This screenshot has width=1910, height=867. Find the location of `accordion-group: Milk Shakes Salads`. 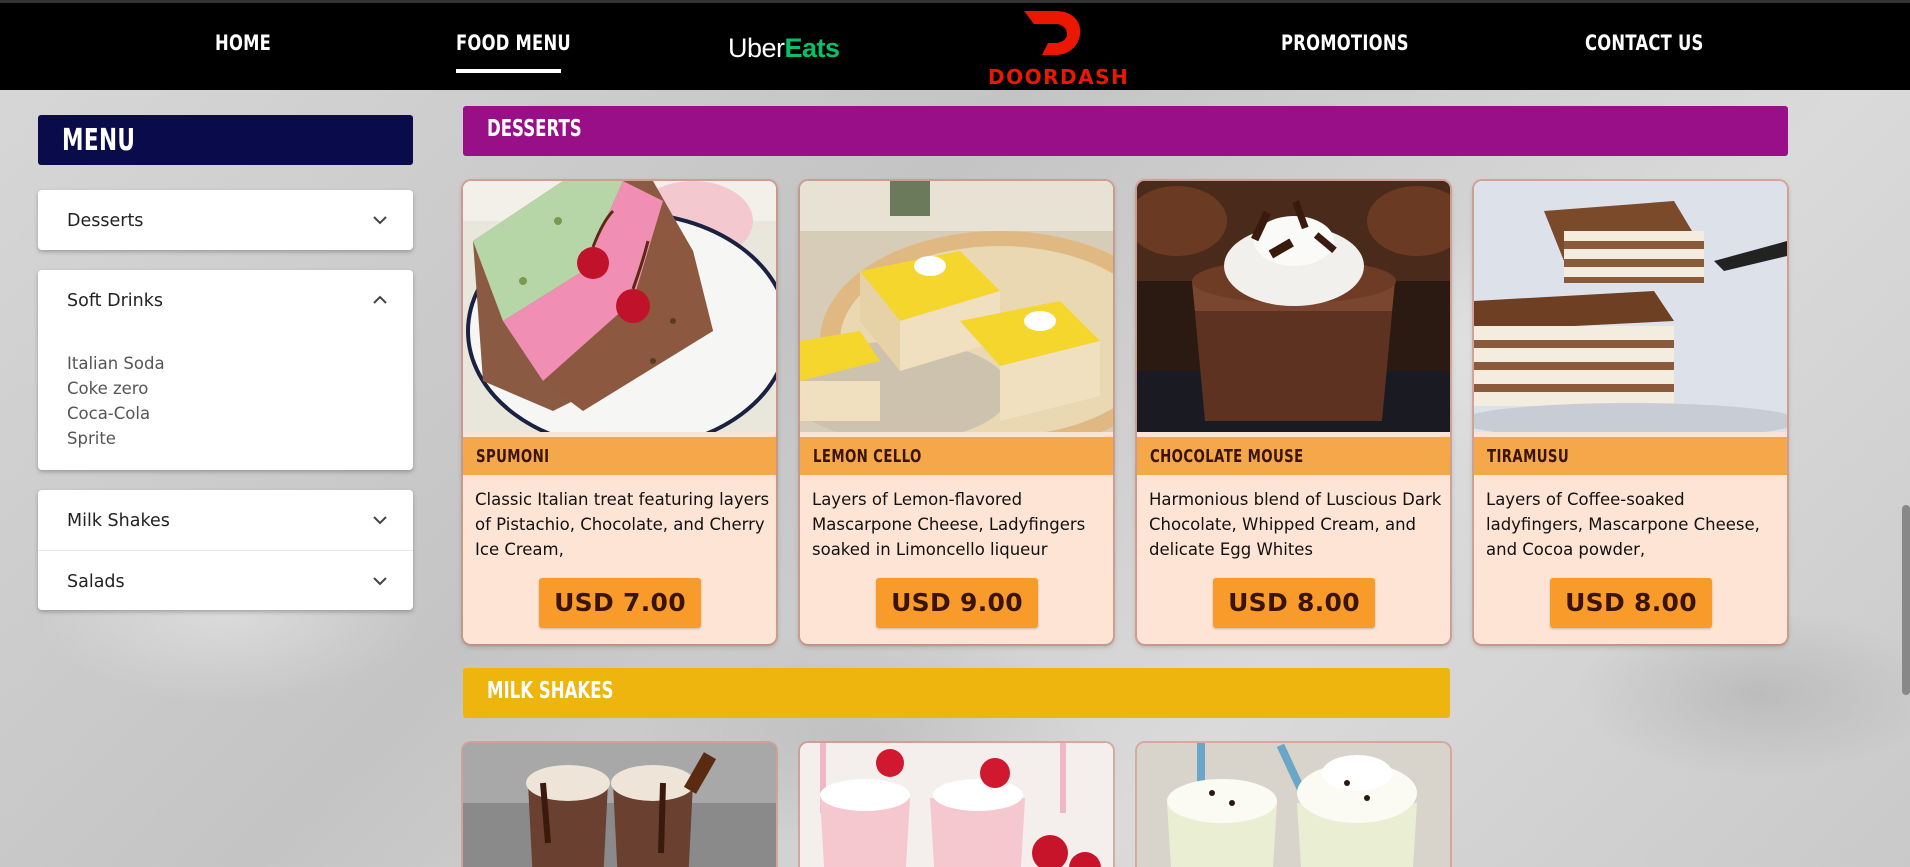

accordion-group: Milk Shakes Salads is located at coordinates (225, 550).